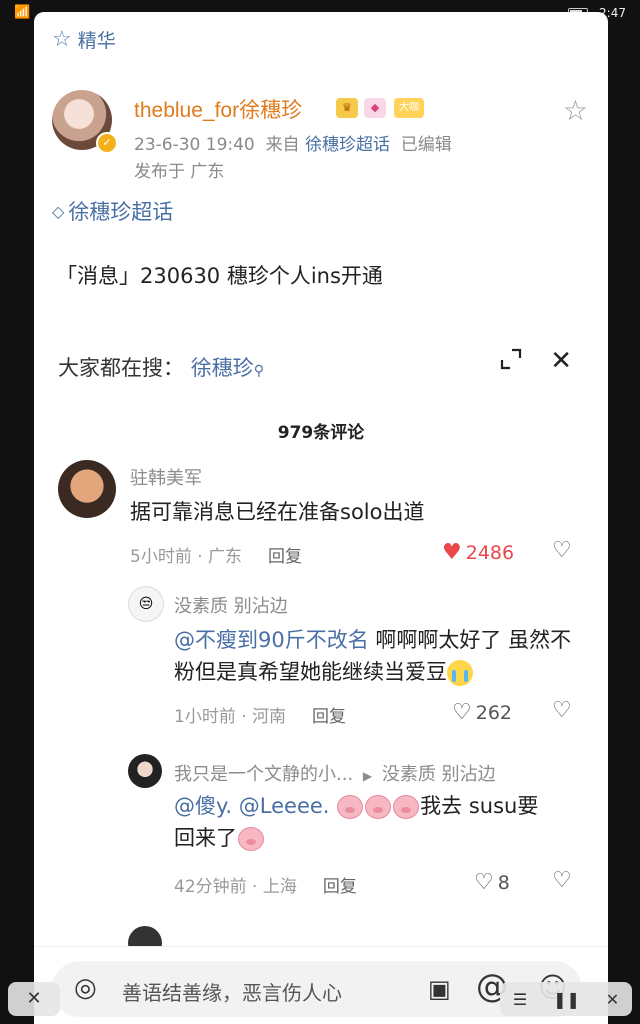 Image resolution: width=640 pixels, height=1024 pixels. I want to click on favorite-star-icon: ☆, so click(575, 110).